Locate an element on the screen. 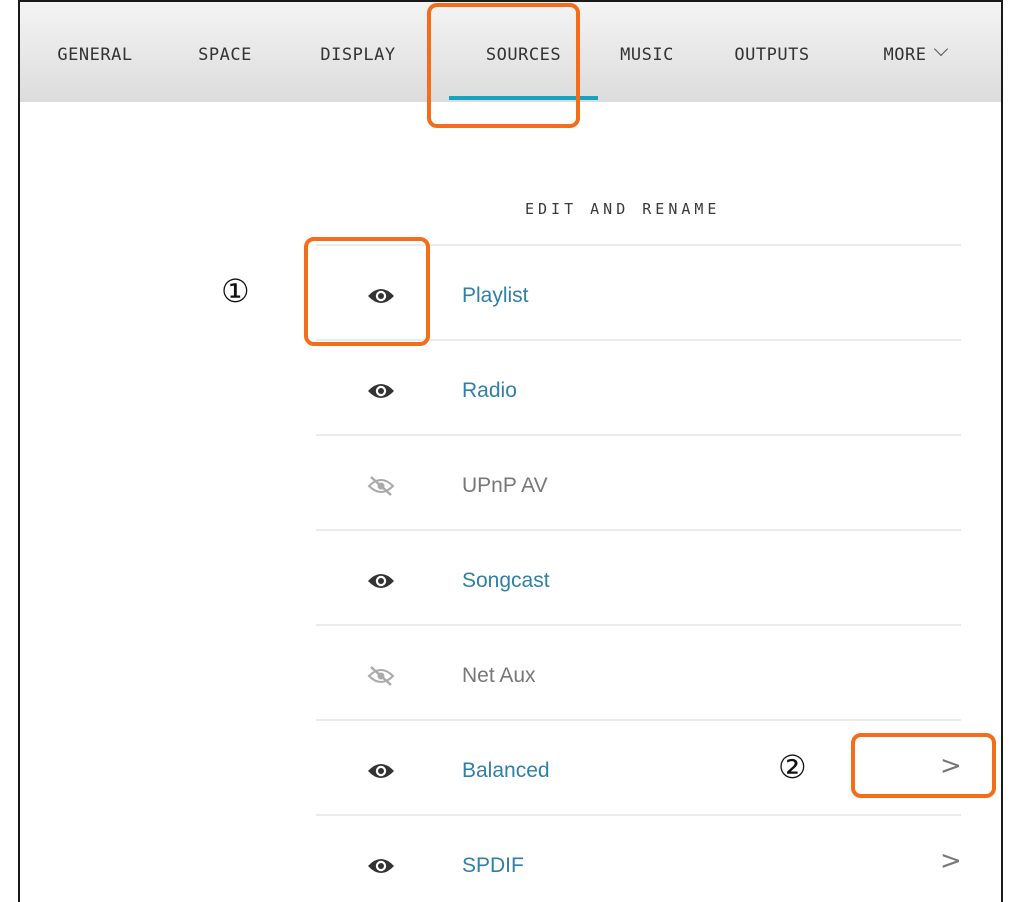 The height and width of the screenshot is (902, 1021). tab-music: MUSIC is located at coordinates (647, 52).